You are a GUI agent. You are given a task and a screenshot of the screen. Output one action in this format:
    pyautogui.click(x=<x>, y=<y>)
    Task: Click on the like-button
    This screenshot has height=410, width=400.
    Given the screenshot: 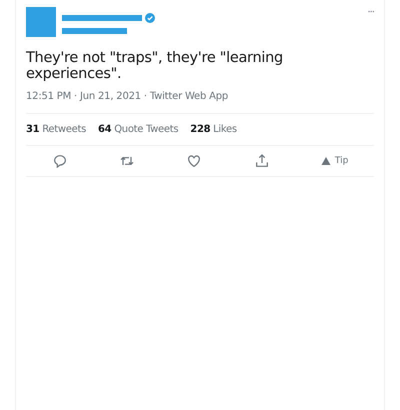 What is the action you would take?
    pyautogui.click(x=194, y=161)
    